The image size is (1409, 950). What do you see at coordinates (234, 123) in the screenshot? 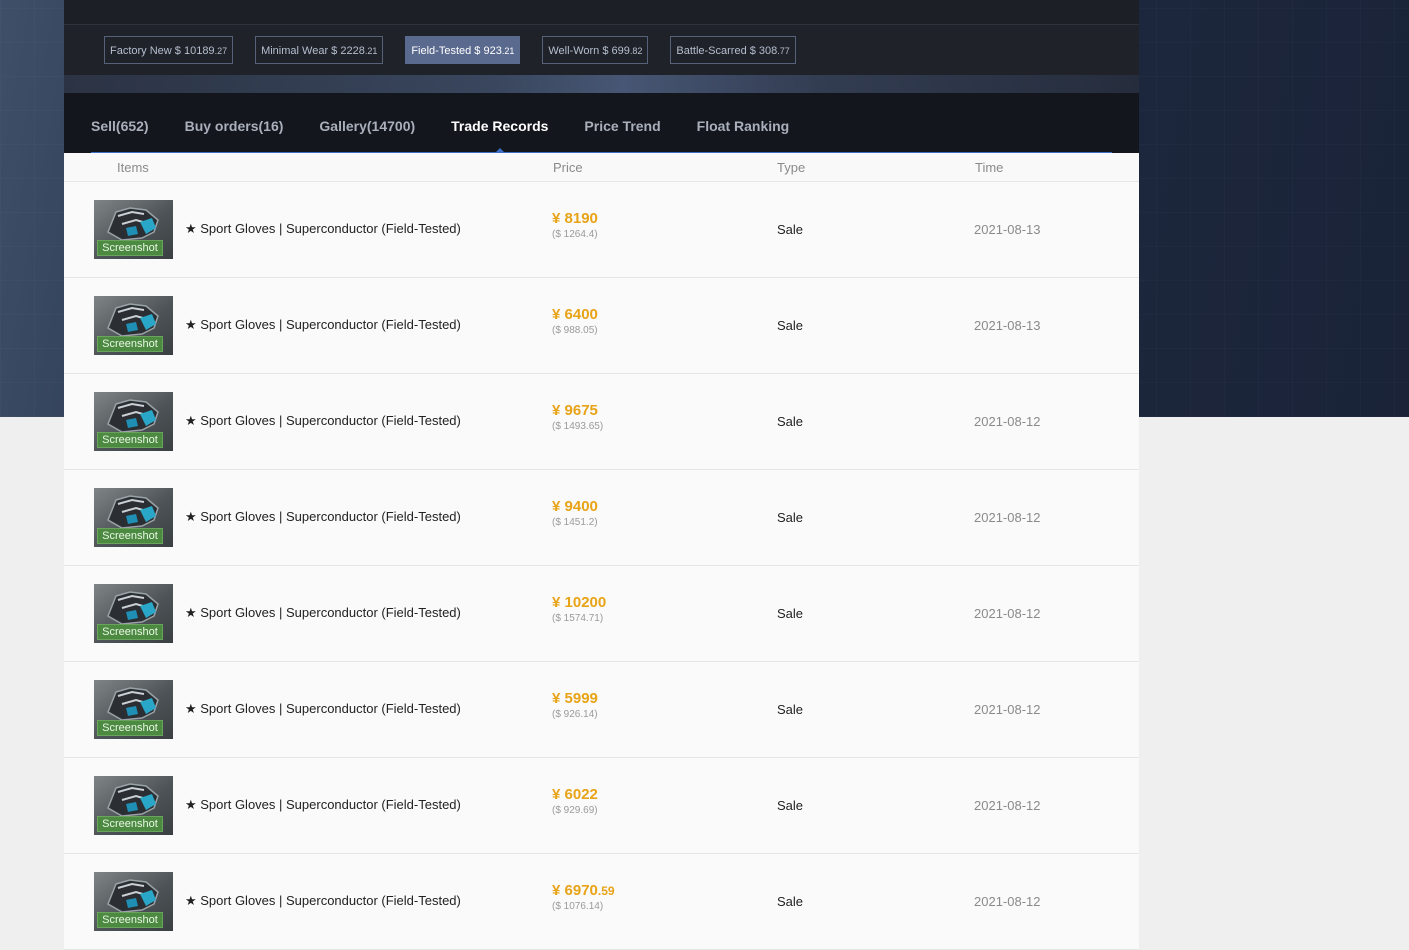
I see `tab-buy-orders: Buy orders(16)` at bounding box center [234, 123].